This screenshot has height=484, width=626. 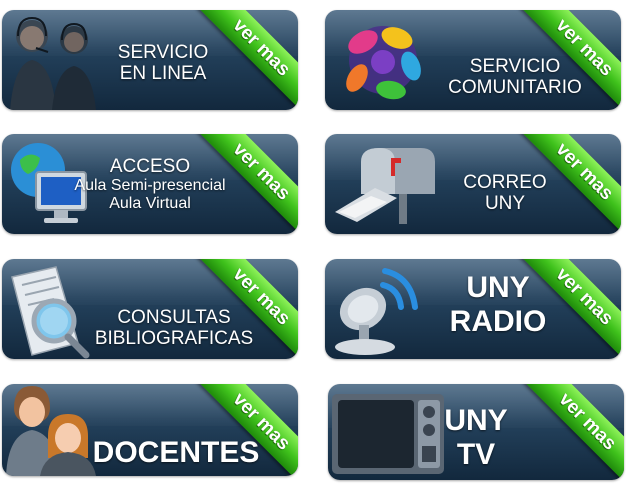 What do you see at coordinates (174, 328) in the screenshot?
I see `consultas-bibliograficas-label: CONSULTAS BIBLIOGRAFICAS` at bounding box center [174, 328].